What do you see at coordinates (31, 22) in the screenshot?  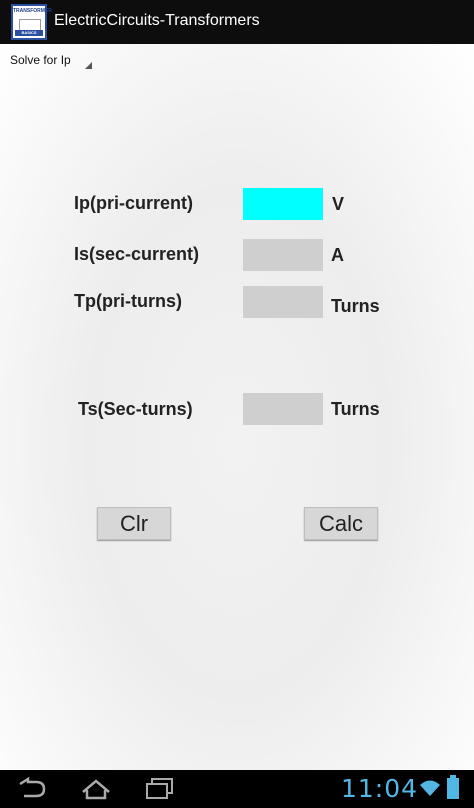 I see `app-icon: TRANSFORMER BASICS` at bounding box center [31, 22].